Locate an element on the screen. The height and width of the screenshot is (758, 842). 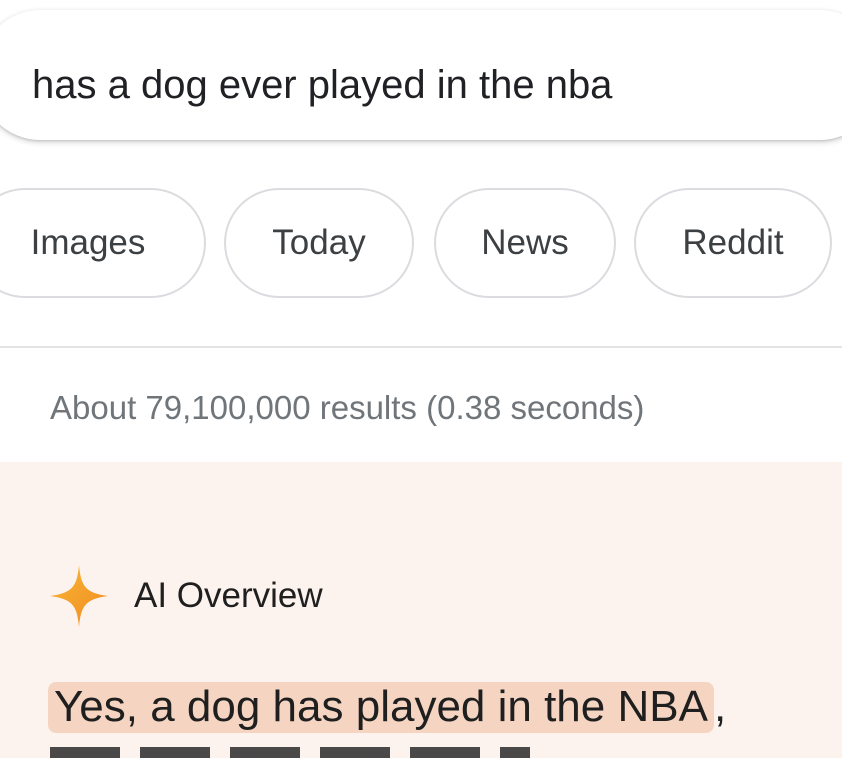
ai-overview-answer: Yes, a dog has played in the NBA, is located at coordinates (387, 707).